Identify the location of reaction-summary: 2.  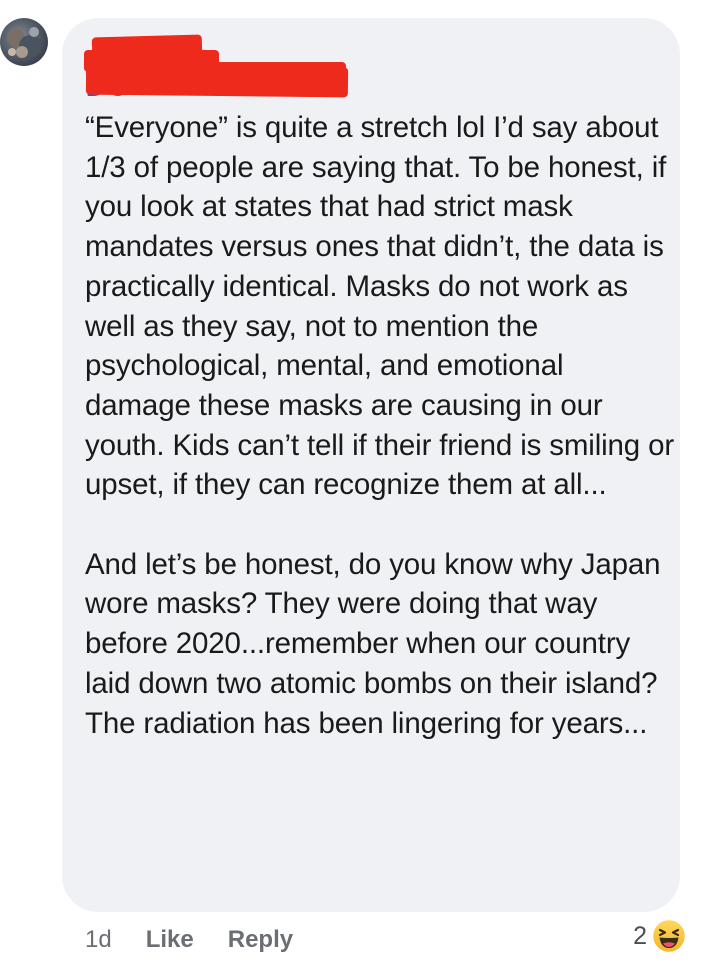
(660, 936).